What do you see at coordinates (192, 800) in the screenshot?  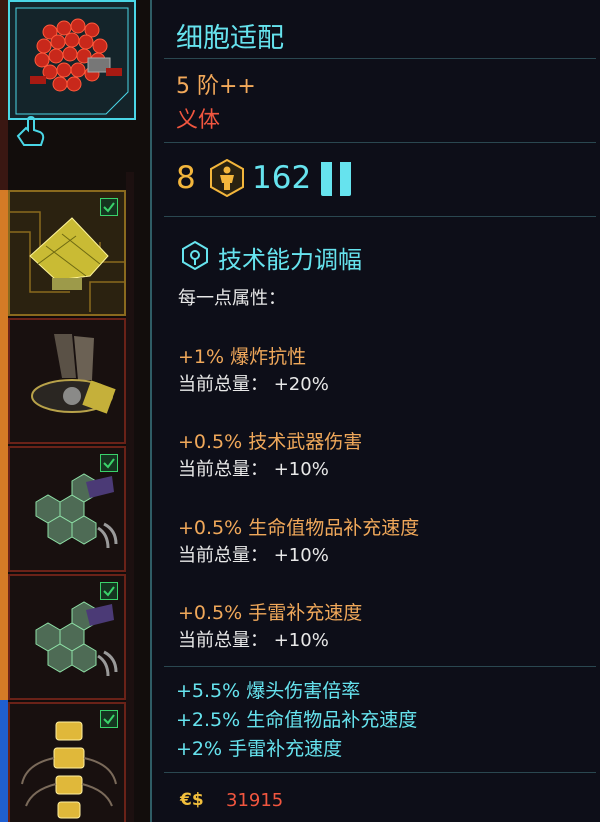 I see `eurodollar-icon: €$` at bounding box center [192, 800].